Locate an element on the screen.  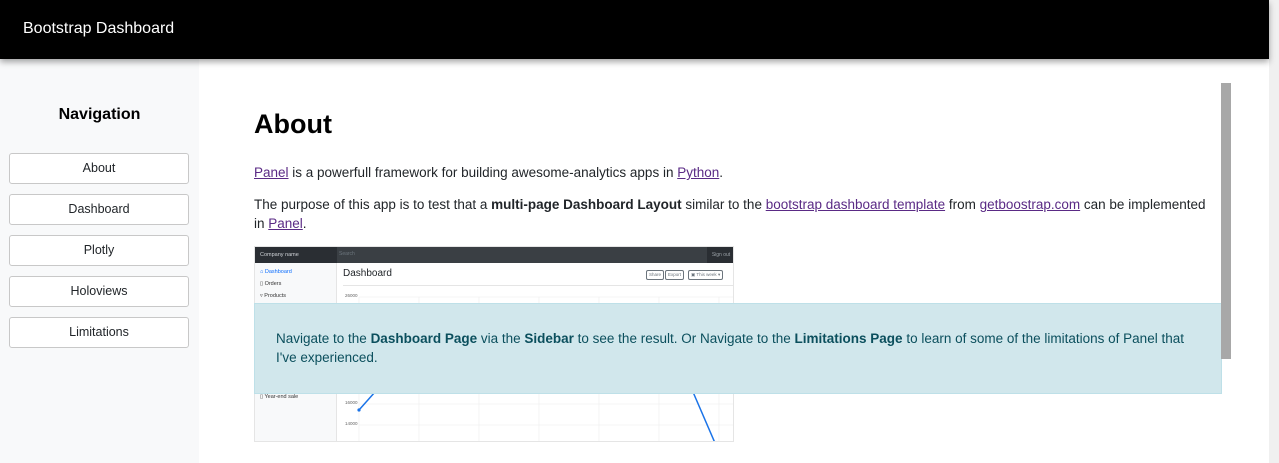
getbootstrap-link: getboostrap.com is located at coordinates (1030, 204).